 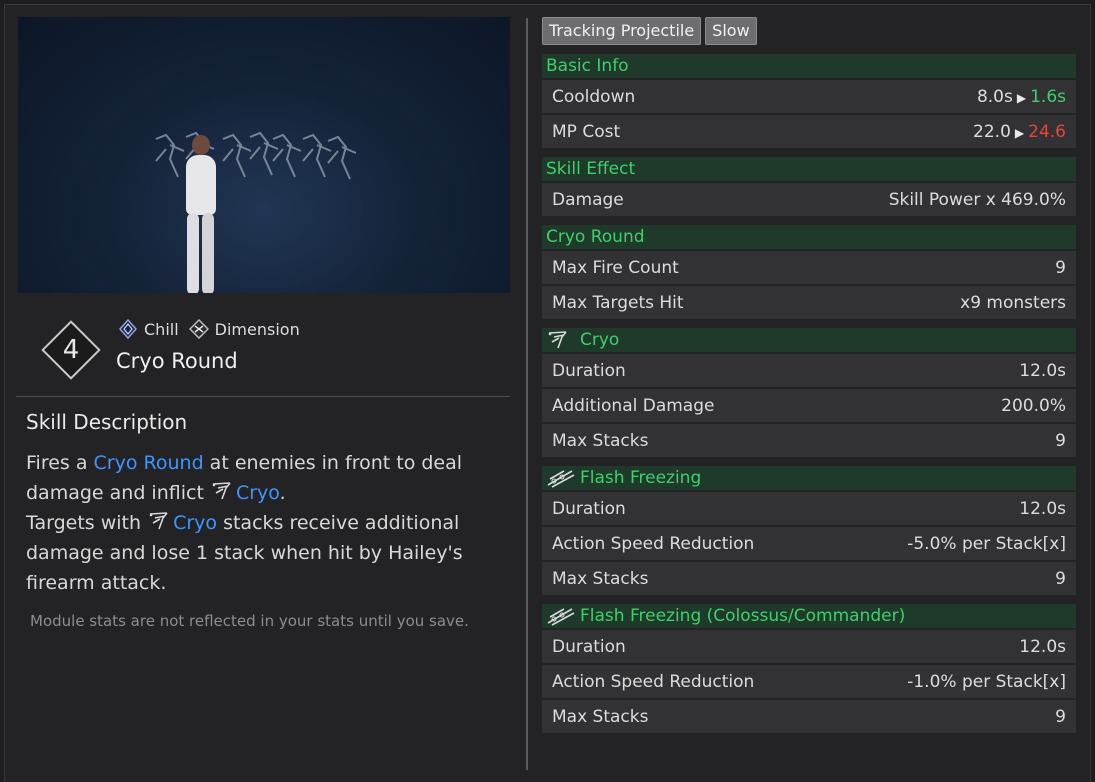 I want to click on dimension-icon, so click(x=198, y=329).